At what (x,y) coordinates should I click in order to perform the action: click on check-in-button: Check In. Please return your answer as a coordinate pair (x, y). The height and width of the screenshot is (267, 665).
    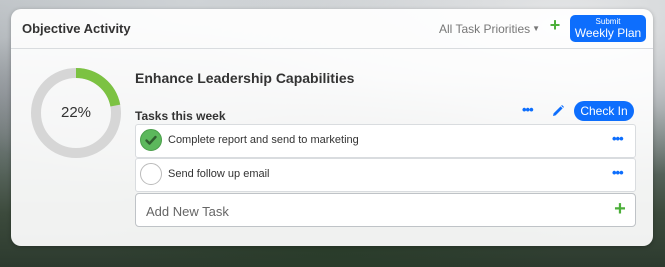
    Looking at the image, I should click on (604, 111).